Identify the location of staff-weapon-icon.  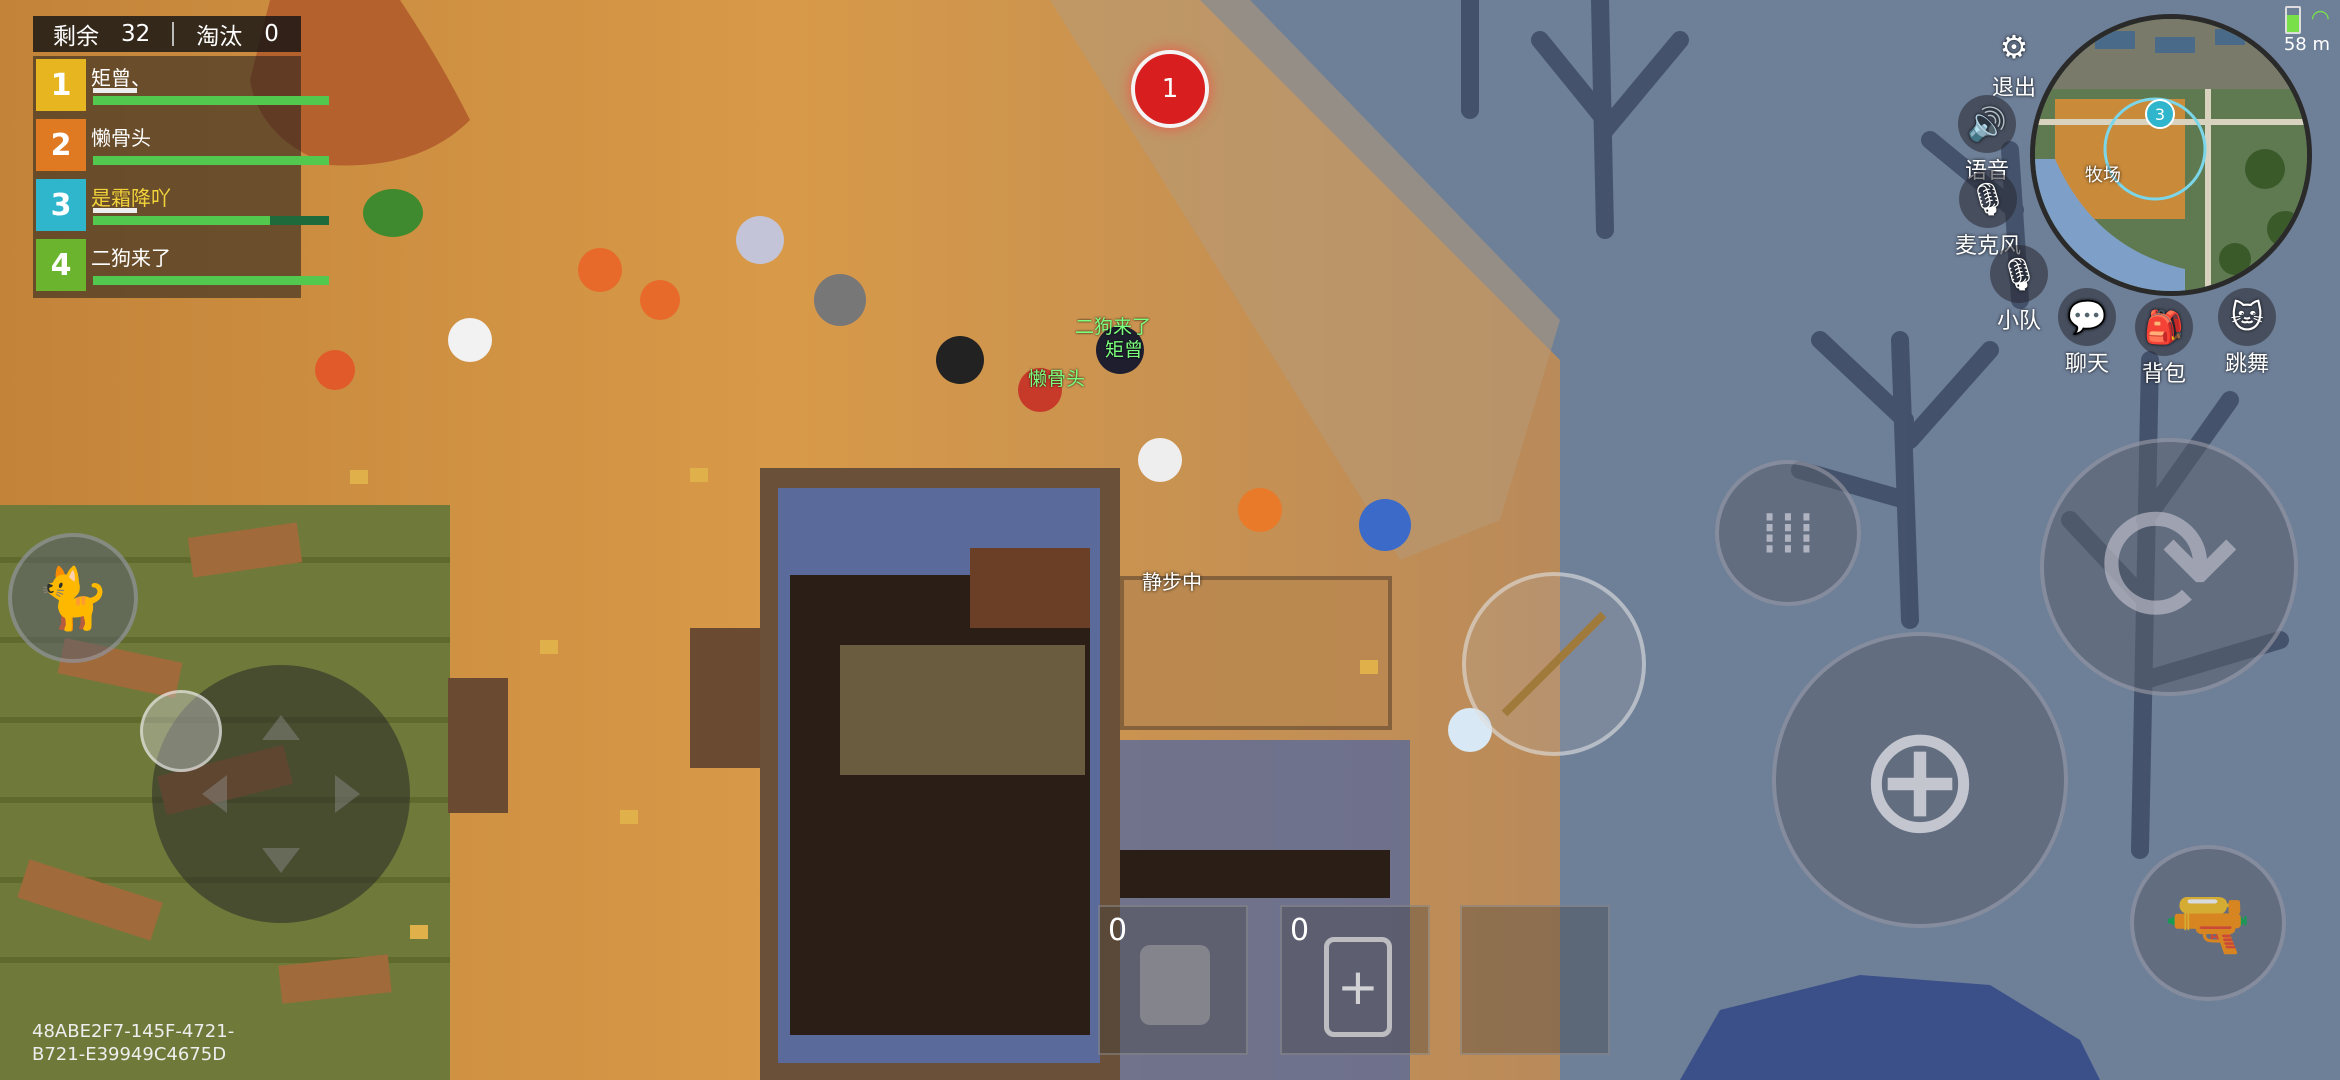
(1554, 664).